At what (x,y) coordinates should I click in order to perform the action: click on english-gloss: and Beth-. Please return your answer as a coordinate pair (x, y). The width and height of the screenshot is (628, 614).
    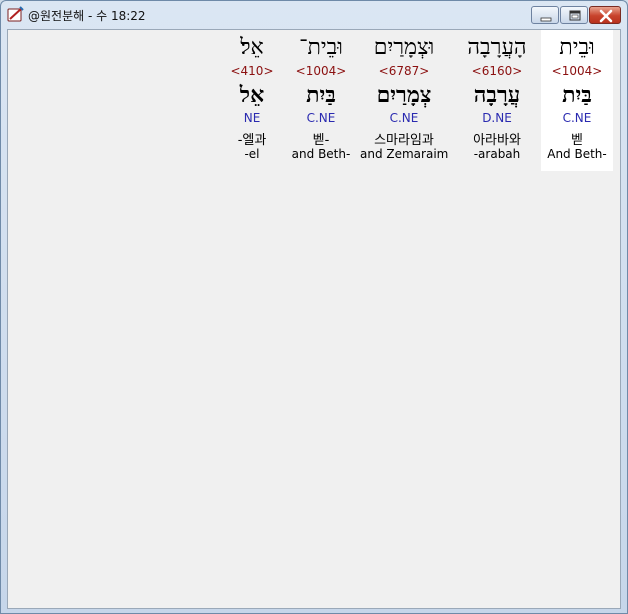
    Looking at the image, I should click on (321, 154).